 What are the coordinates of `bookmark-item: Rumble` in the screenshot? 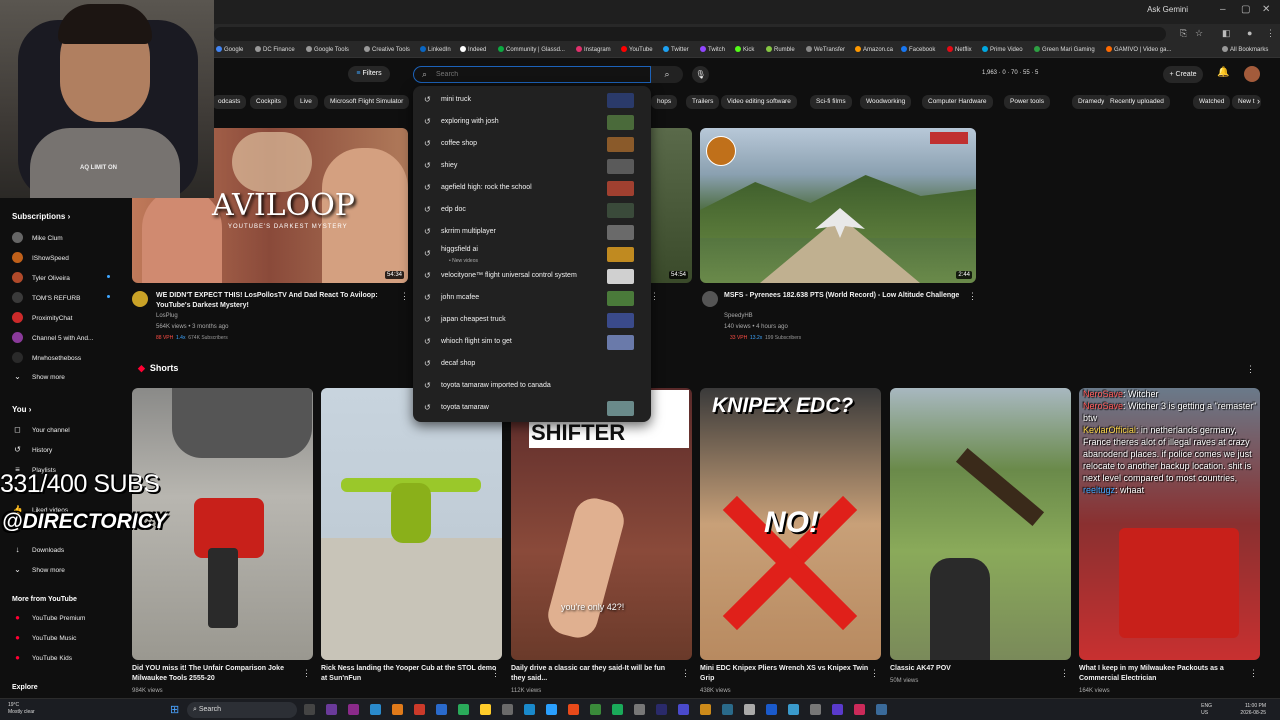 It's located at (780, 49).